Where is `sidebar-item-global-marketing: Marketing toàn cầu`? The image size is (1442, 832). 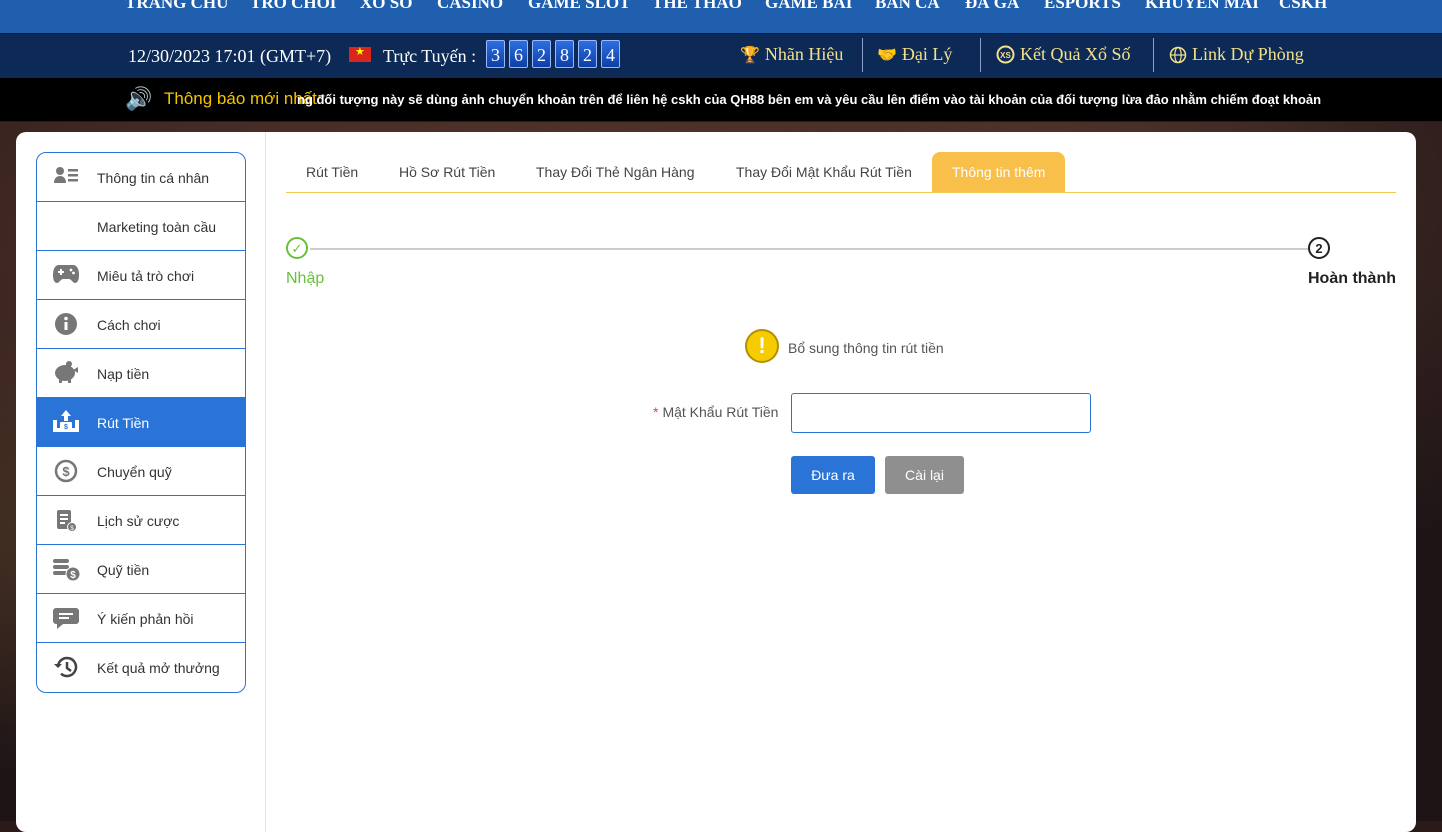 sidebar-item-global-marketing: Marketing toàn cầu is located at coordinates (141, 226).